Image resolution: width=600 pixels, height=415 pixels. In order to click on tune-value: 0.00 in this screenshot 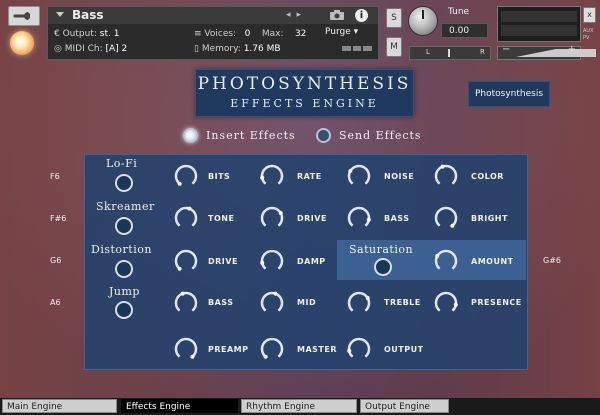, I will do `click(464, 30)`.